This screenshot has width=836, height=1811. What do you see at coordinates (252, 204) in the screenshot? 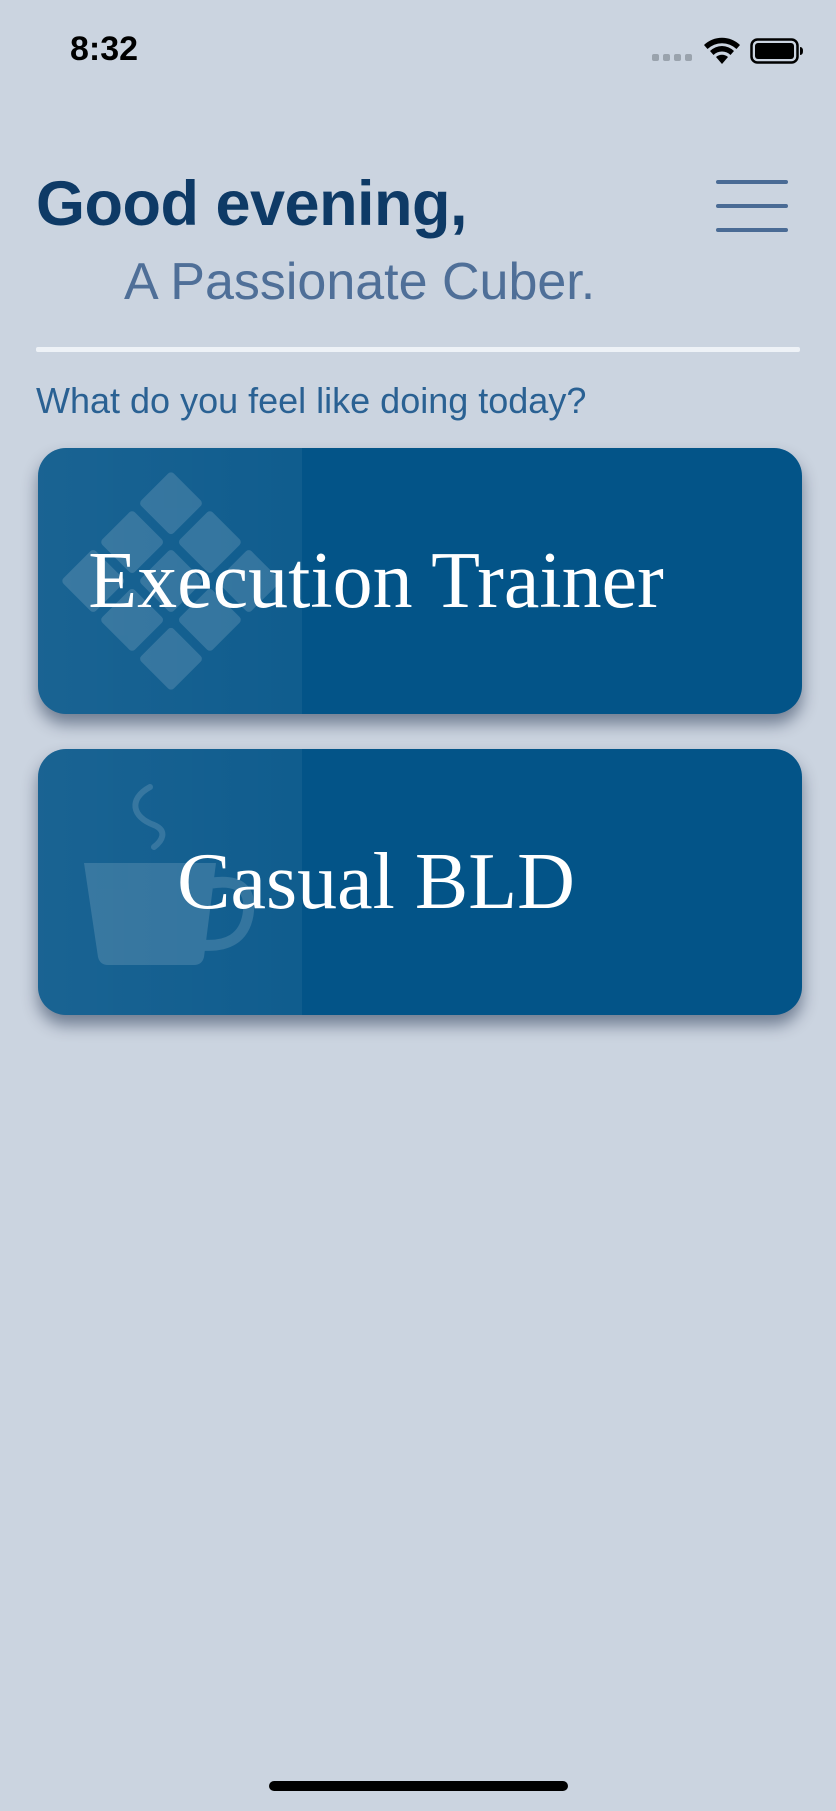
I see `greeting-title: Good evening,` at bounding box center [252, 204].